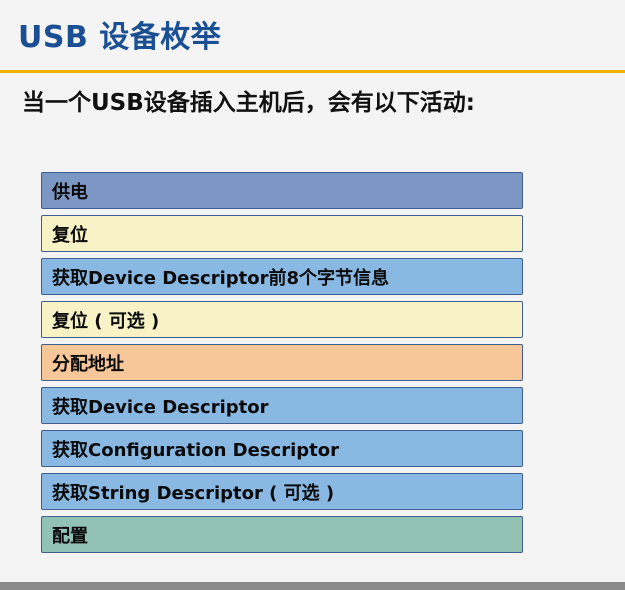 The height and width of the screenshot is (590, 625). I want to click on step-label: 供电, so click(70, 192).